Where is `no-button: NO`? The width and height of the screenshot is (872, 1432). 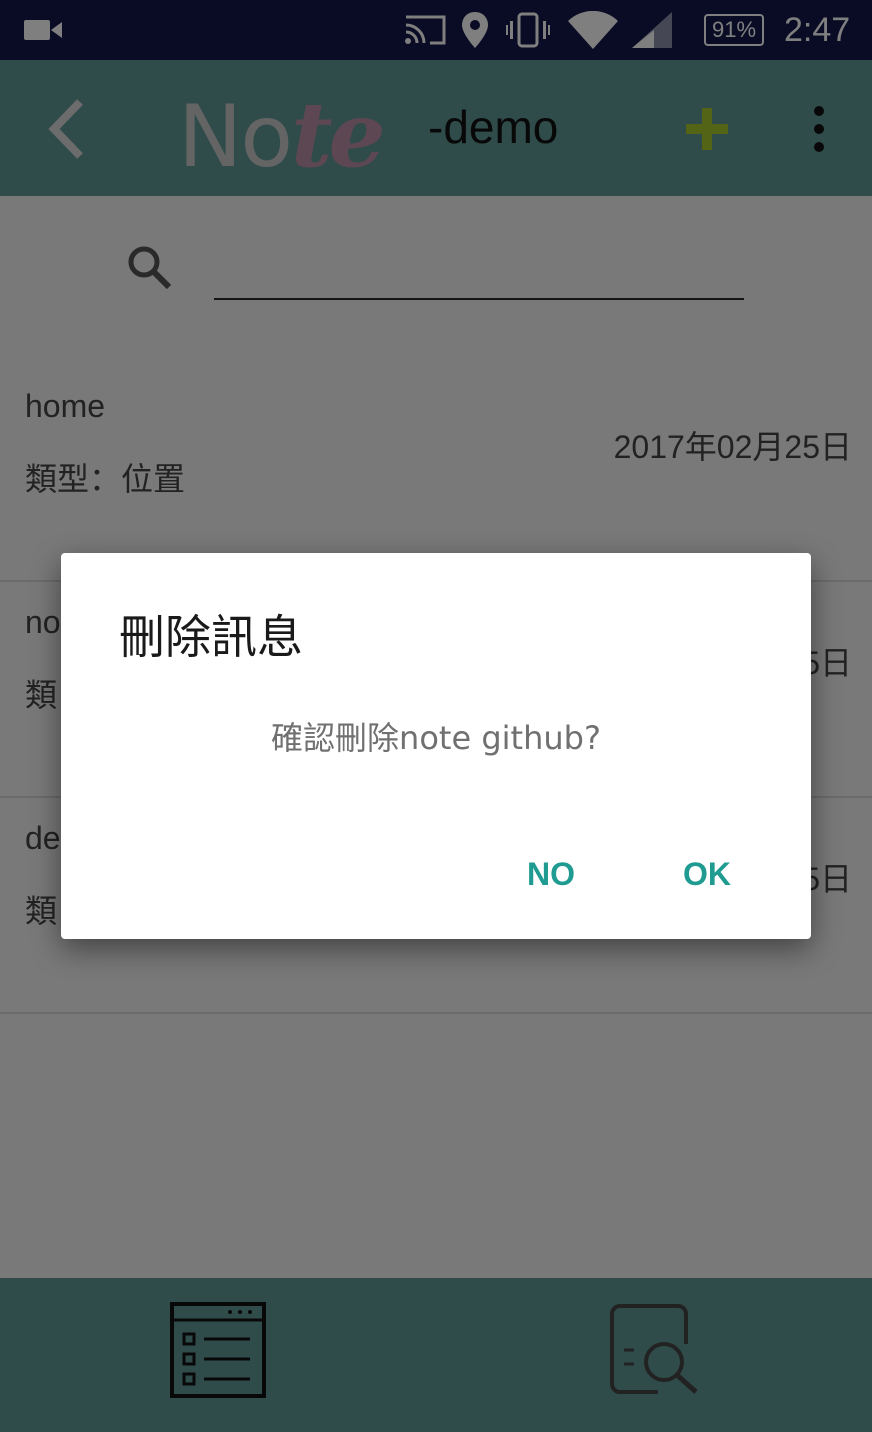 no-button: NO is located at coordinates (551, 874).